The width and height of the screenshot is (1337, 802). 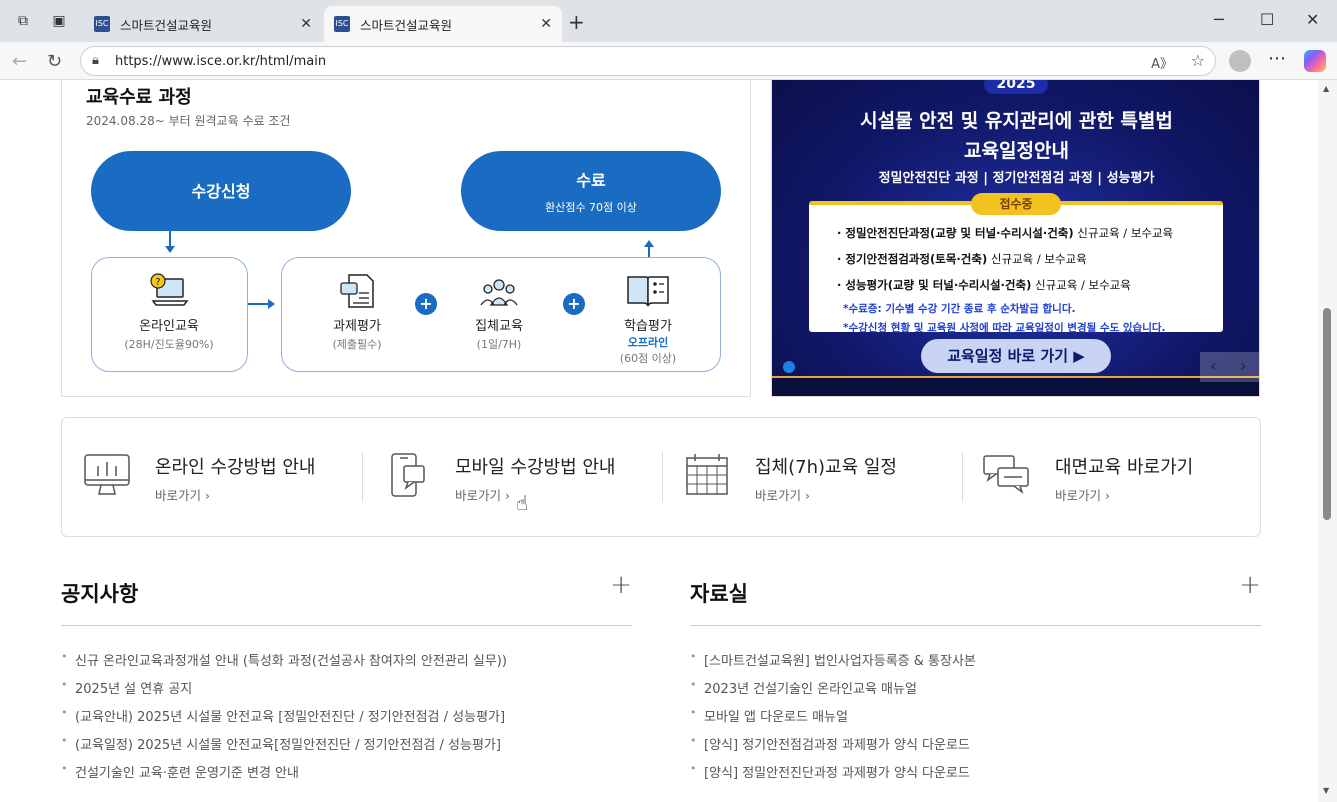 I want to click on address-bar: 🔒︎ https://www.isce.or.kr/html/main A》 ☆, so click(x=648, y=61).